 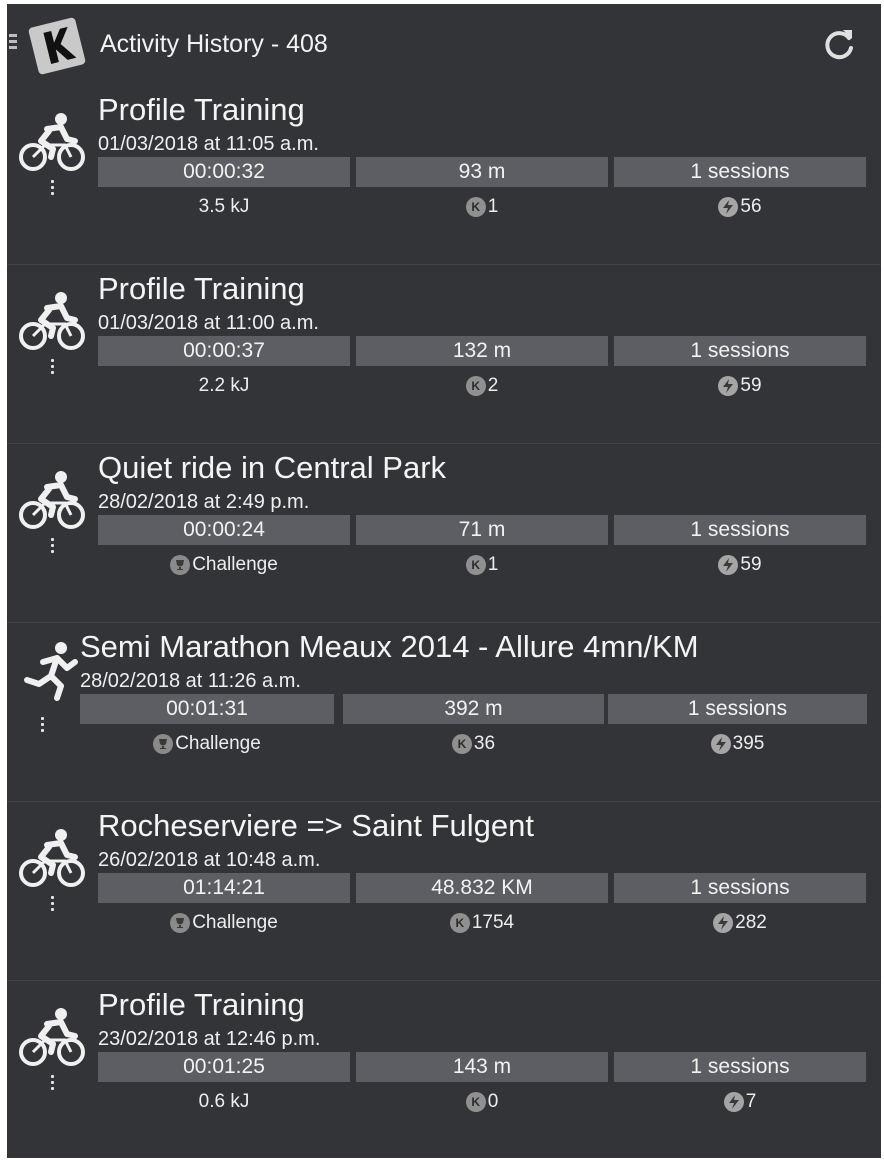 I want to click on k-logo-icon, so click(x=57, y=46).